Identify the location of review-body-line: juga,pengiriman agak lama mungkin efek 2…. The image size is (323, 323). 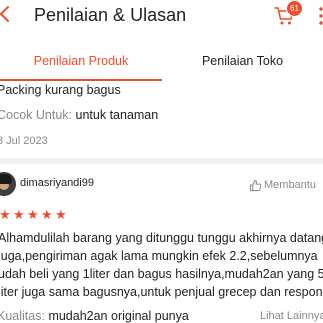
(159, 256).